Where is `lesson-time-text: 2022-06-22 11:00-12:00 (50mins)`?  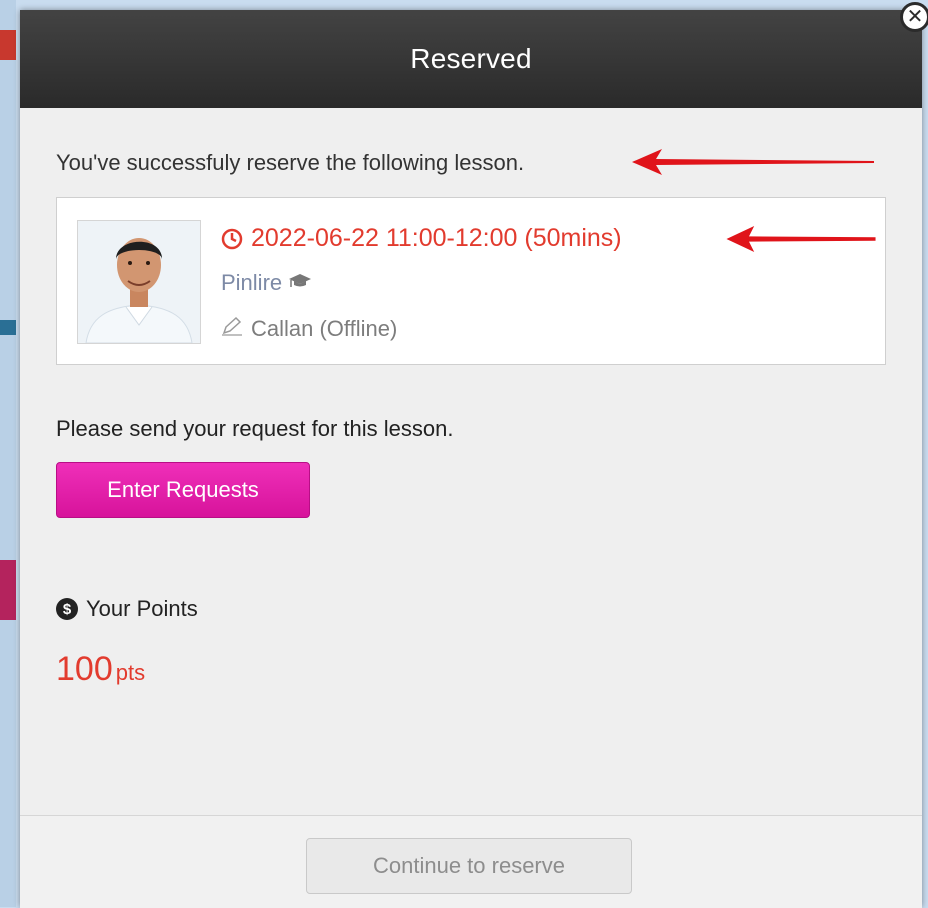
lesson-time-text: 2022-06-22 11:00-12:00 (50mins) is located at coordinates (436, 238).